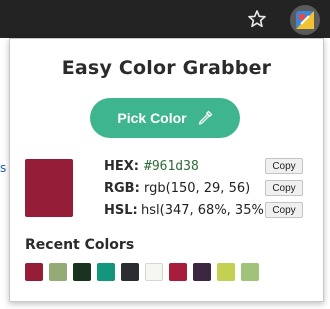 The image size is (330, 309). What do you see at coordinates (197, 188) in the screenshot?
I see `rgb-value: rgb(150, 29, 56)` at bounding box center [197, 188].